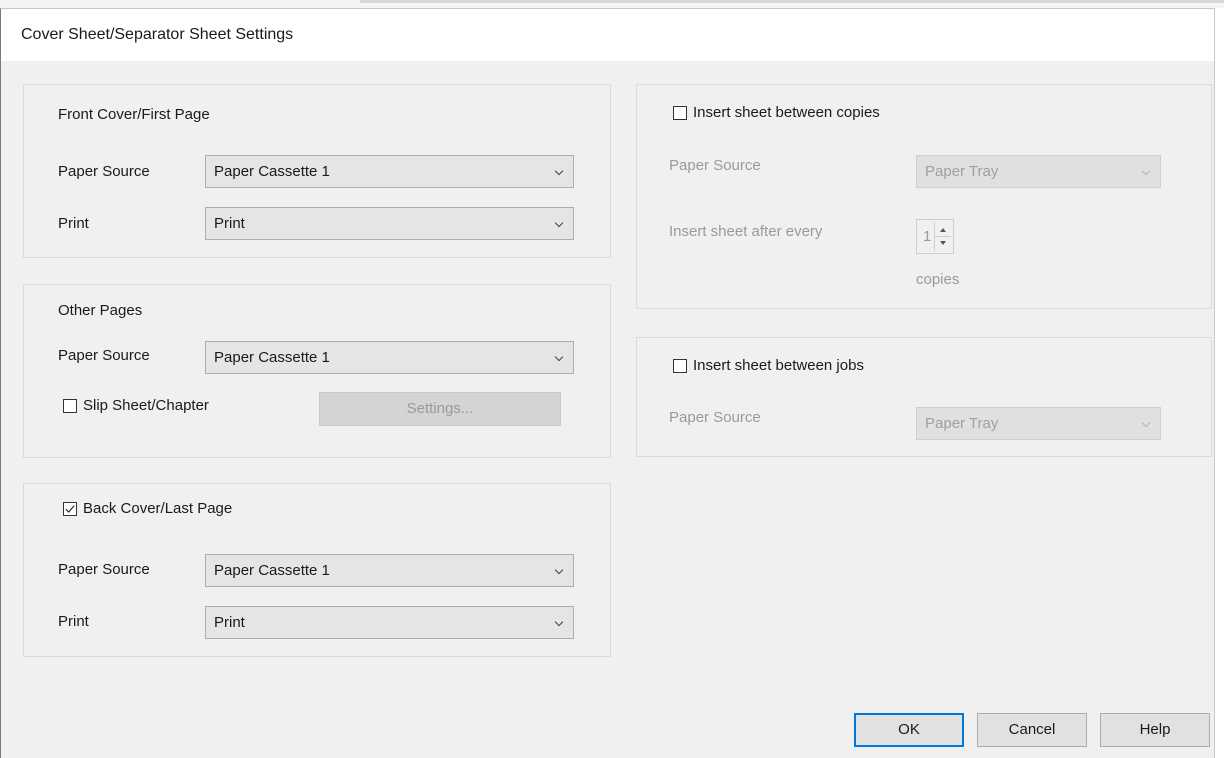 The image size is (1224, 758). Describe the element at coordinates (100, 310) in the screenshot. I see `other-pages-heading: Other Pages` at that location.